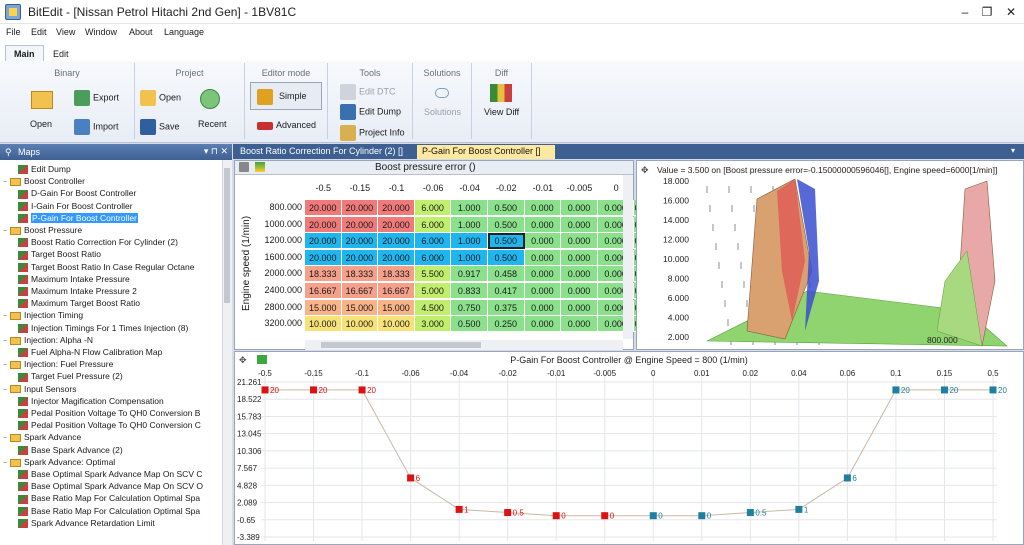 The image size is (1024, 545). I want to click on table-cell: 4.500, so click(433, 307).